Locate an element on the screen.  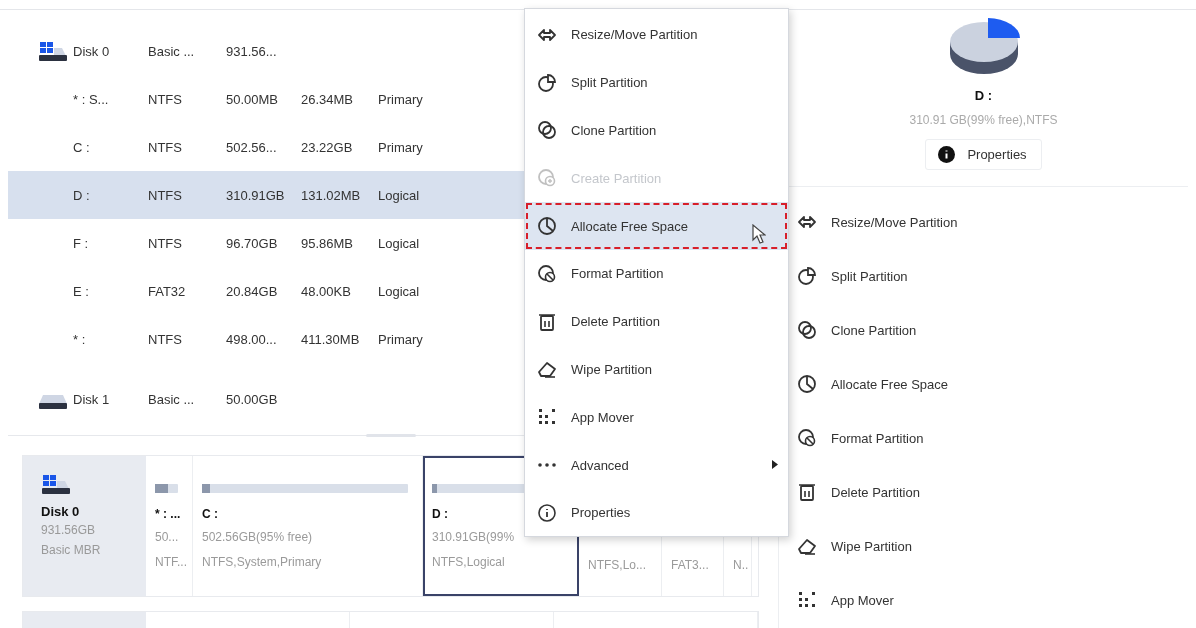
action-item: Delete Partition is located at coordinates (996, 492).